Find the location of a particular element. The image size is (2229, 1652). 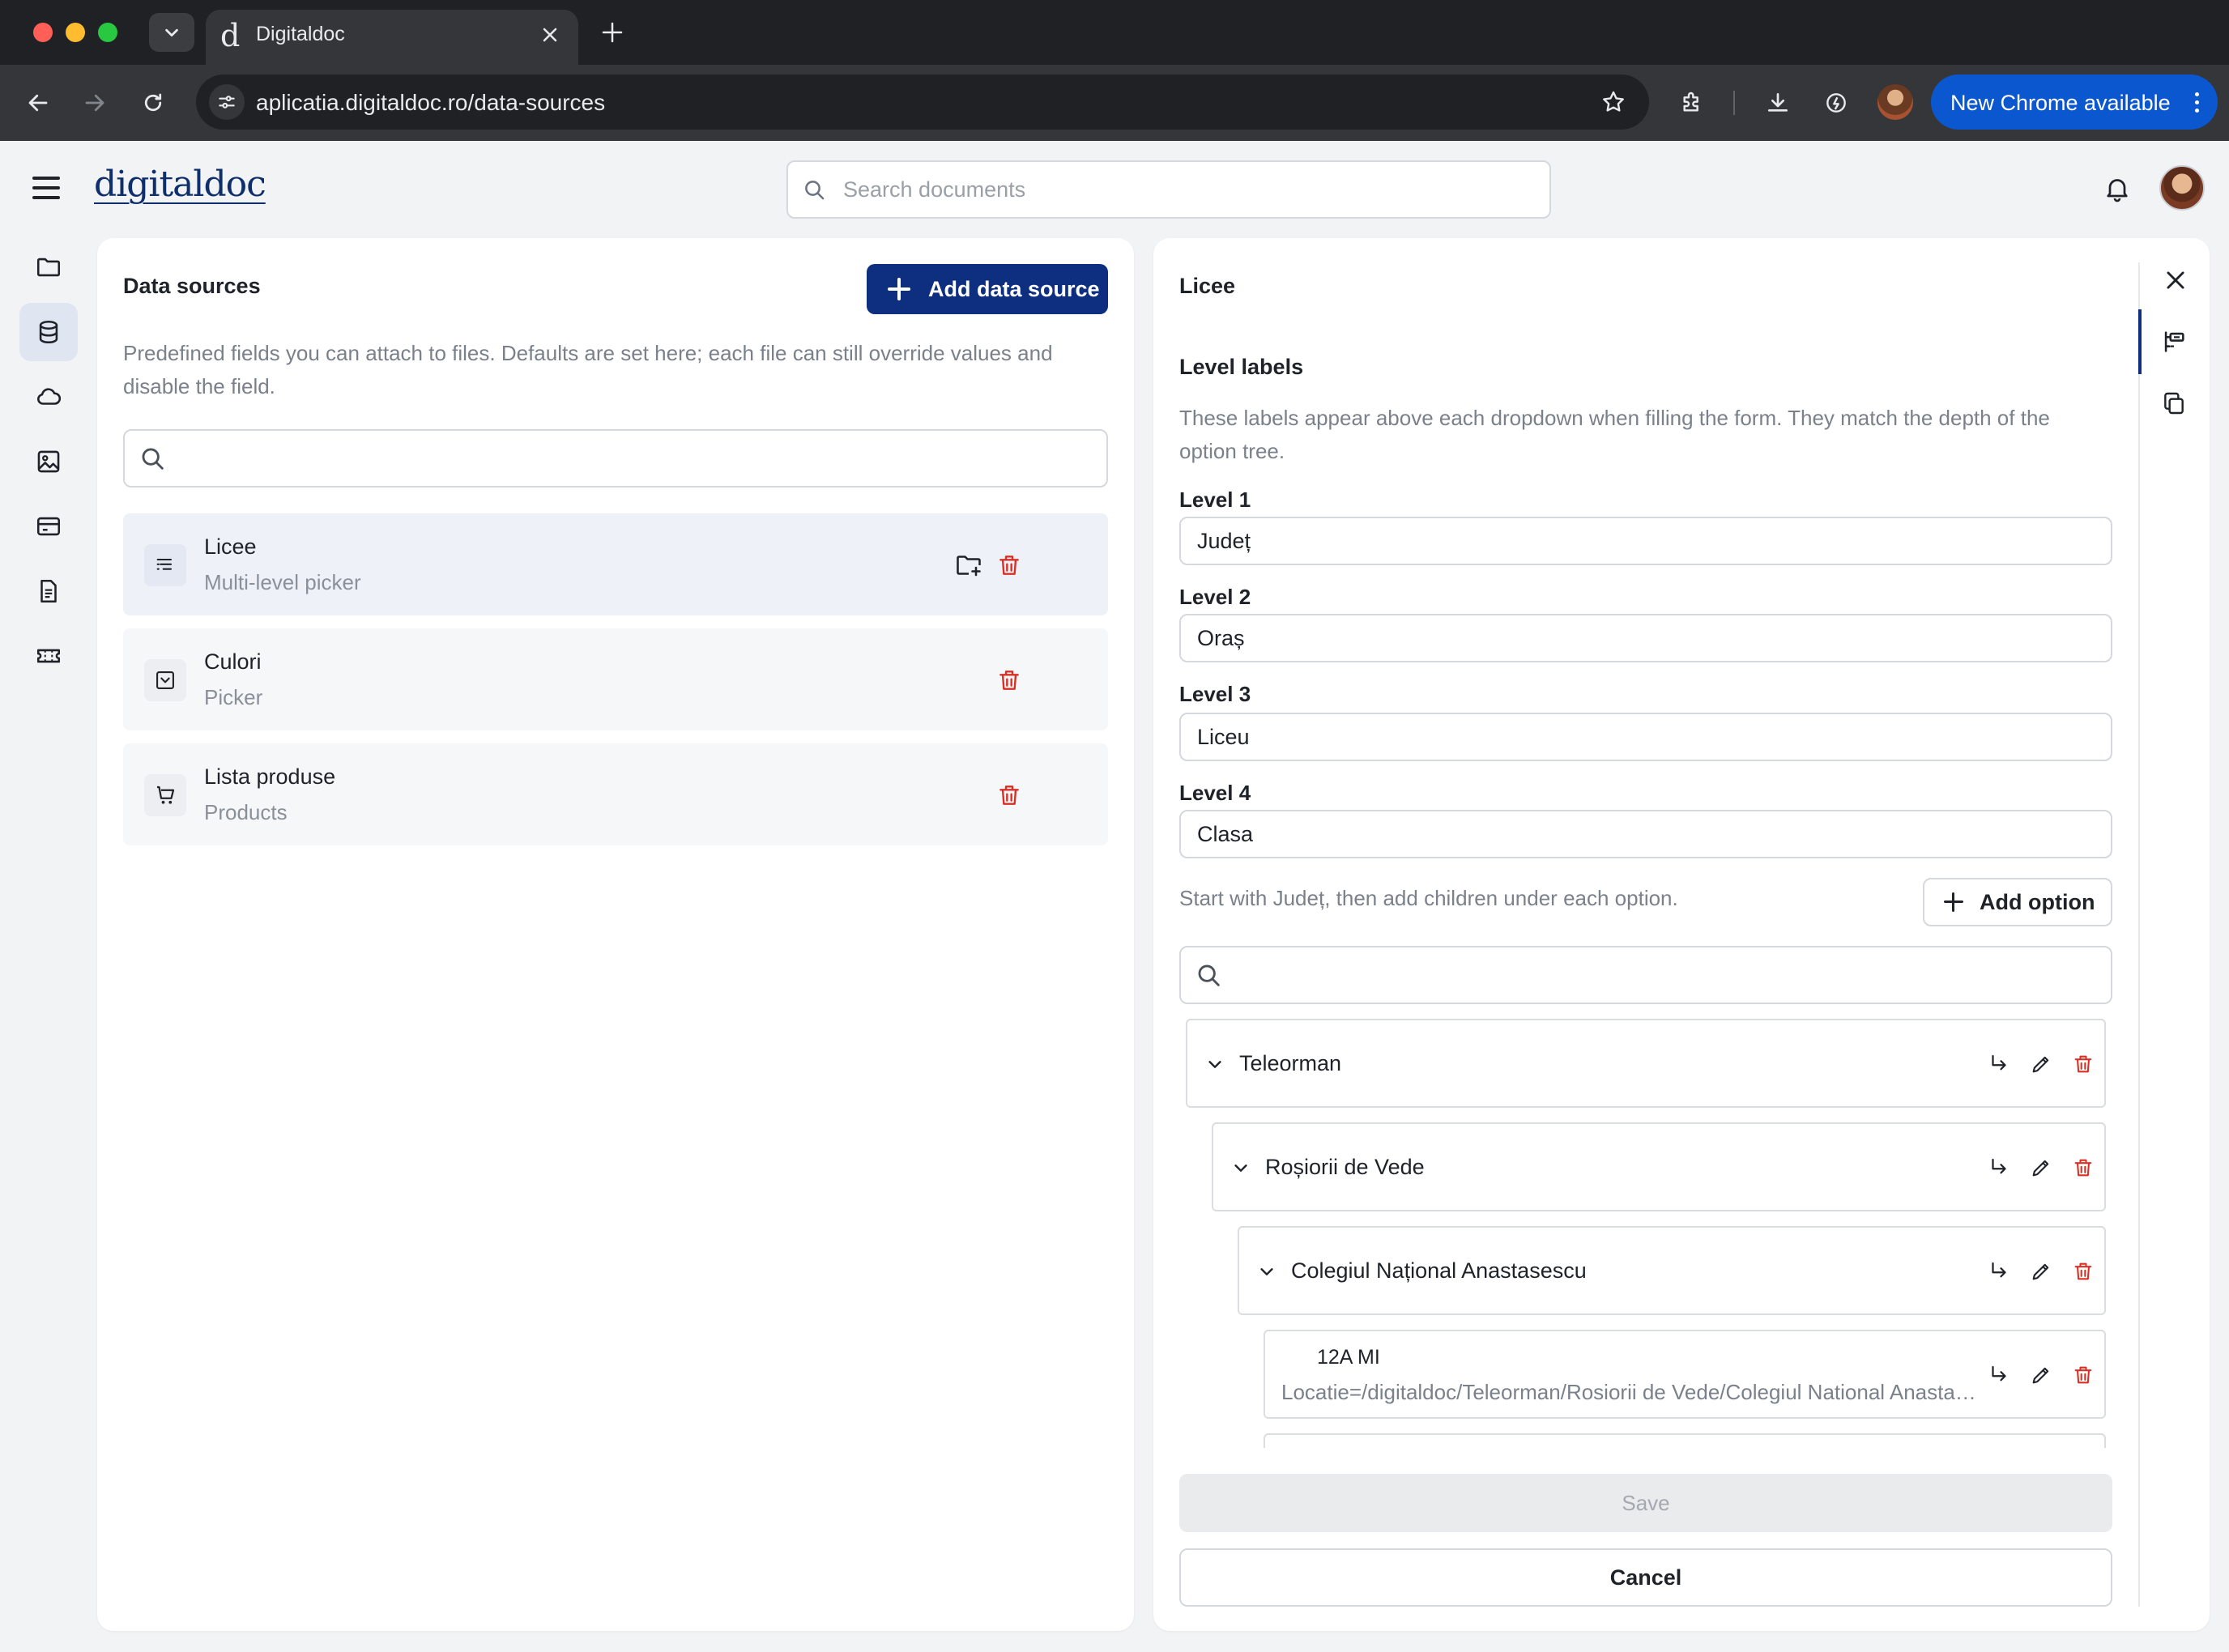

tab-close-button is located at coordinates (550, 35).